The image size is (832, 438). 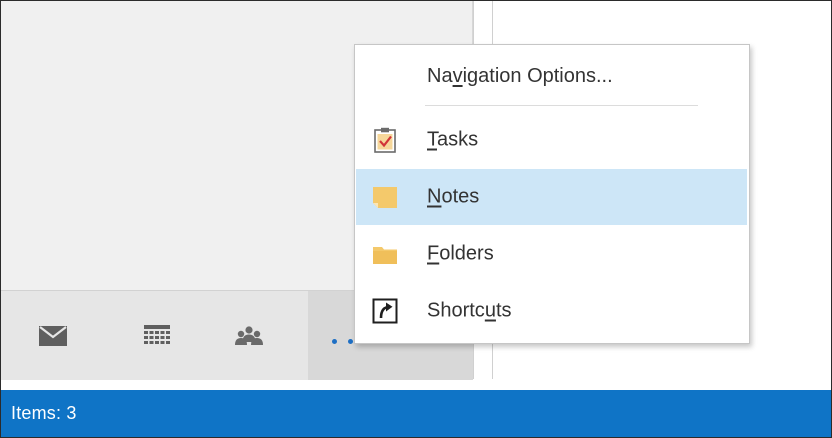 What do you see at coordinates (44, 413) in the screenshot?
I see `items-count: Items: 3` at bounding box center [44, 413].